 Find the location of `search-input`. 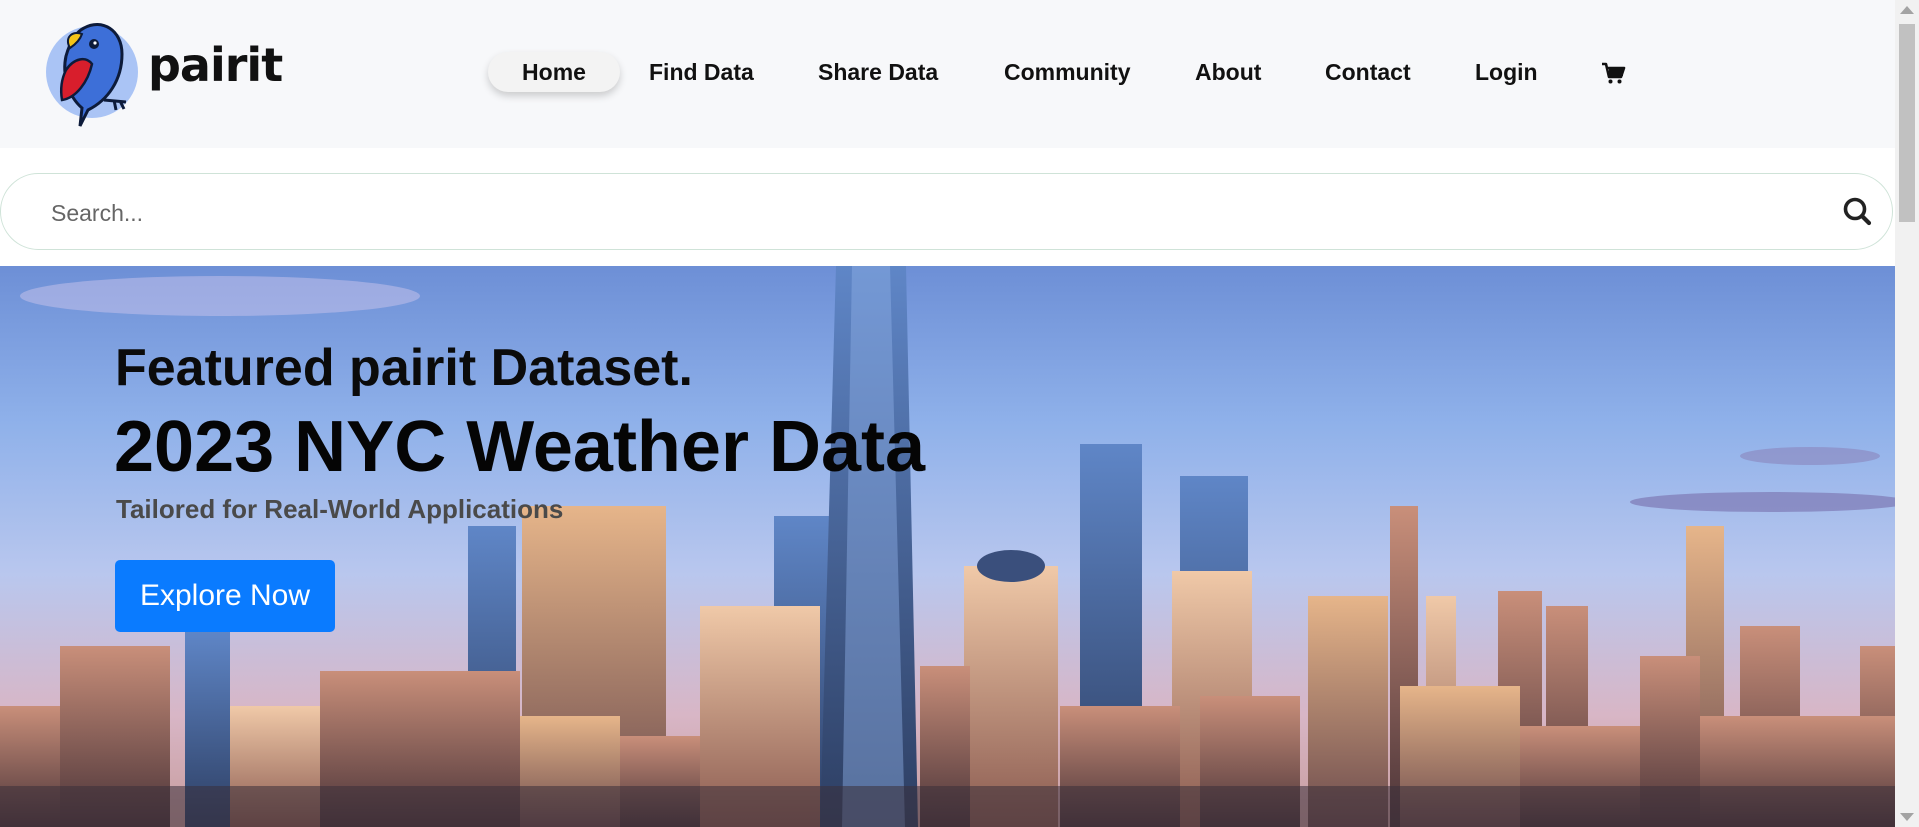

search-input is located at coordinates (921, 213).